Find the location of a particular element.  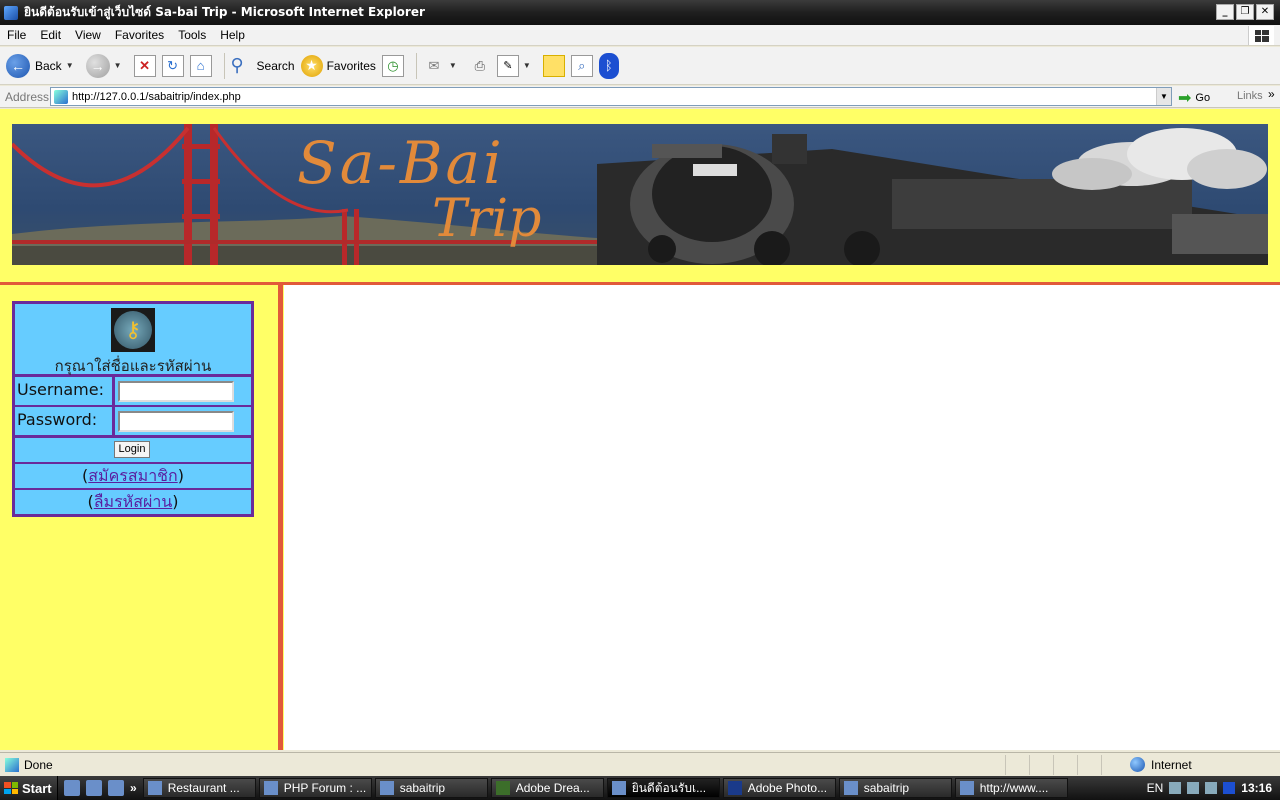

ie-quicklaunch-icon is located at coordinates (72, 788).